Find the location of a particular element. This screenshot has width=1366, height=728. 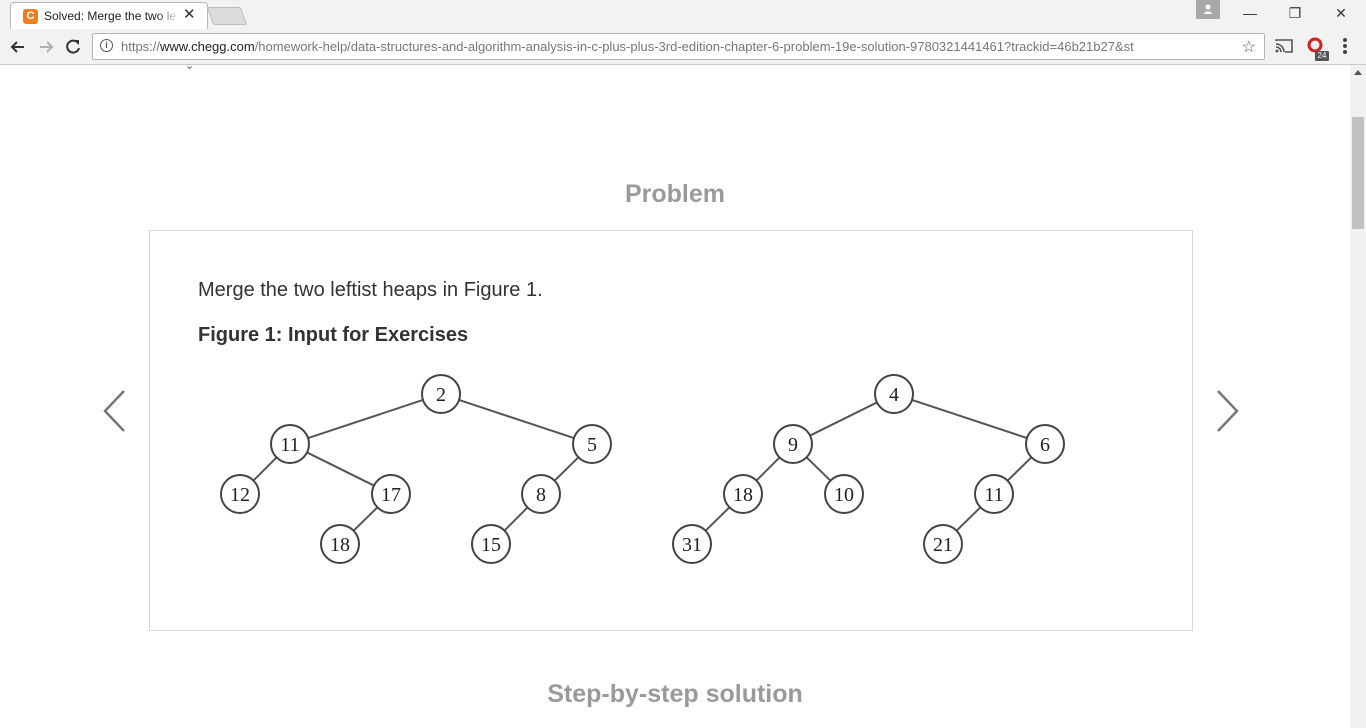

tab-close-icon: ✕ is located at coordinates (189, 15).